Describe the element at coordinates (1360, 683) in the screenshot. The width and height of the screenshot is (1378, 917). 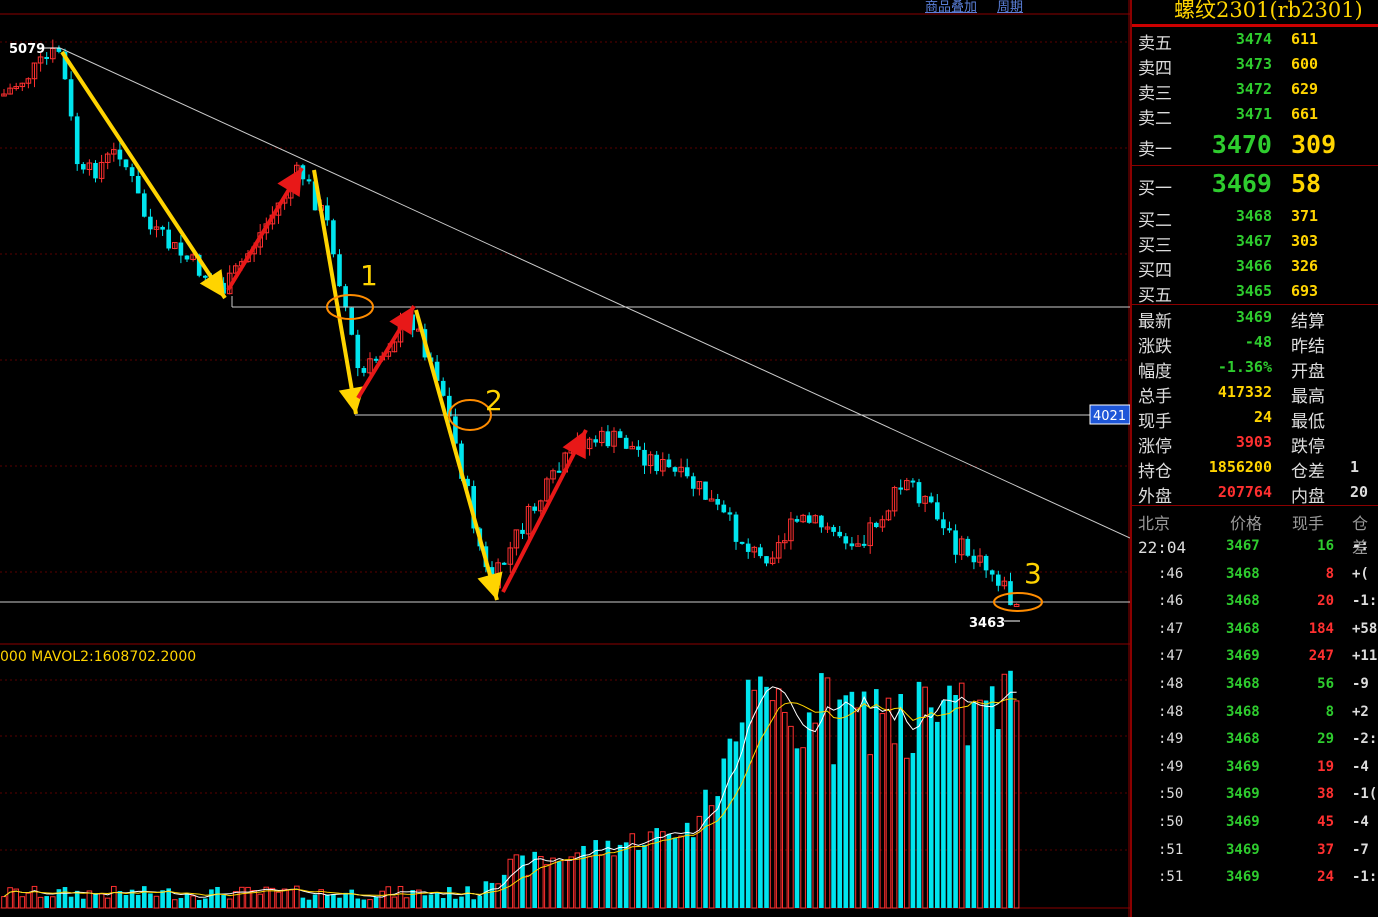
I see `tick-oi-change: -9` at that location.